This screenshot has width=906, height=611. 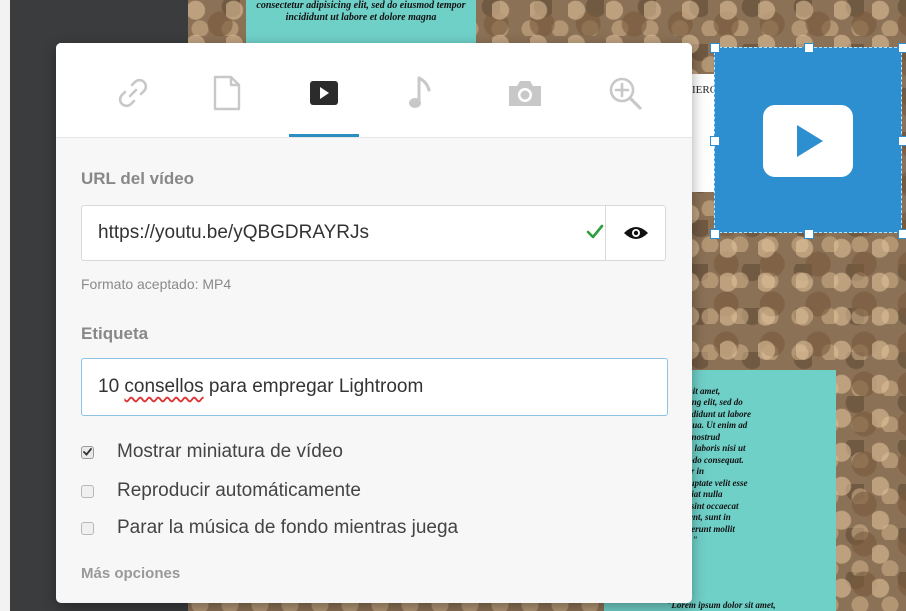 I want to click on tab-music, so click(x=421, y=93).